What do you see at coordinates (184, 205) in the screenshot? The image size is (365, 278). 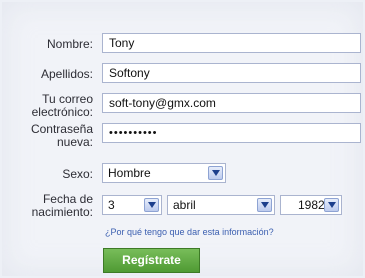 I see `month-value: abril` at bounding box center [184, 205].